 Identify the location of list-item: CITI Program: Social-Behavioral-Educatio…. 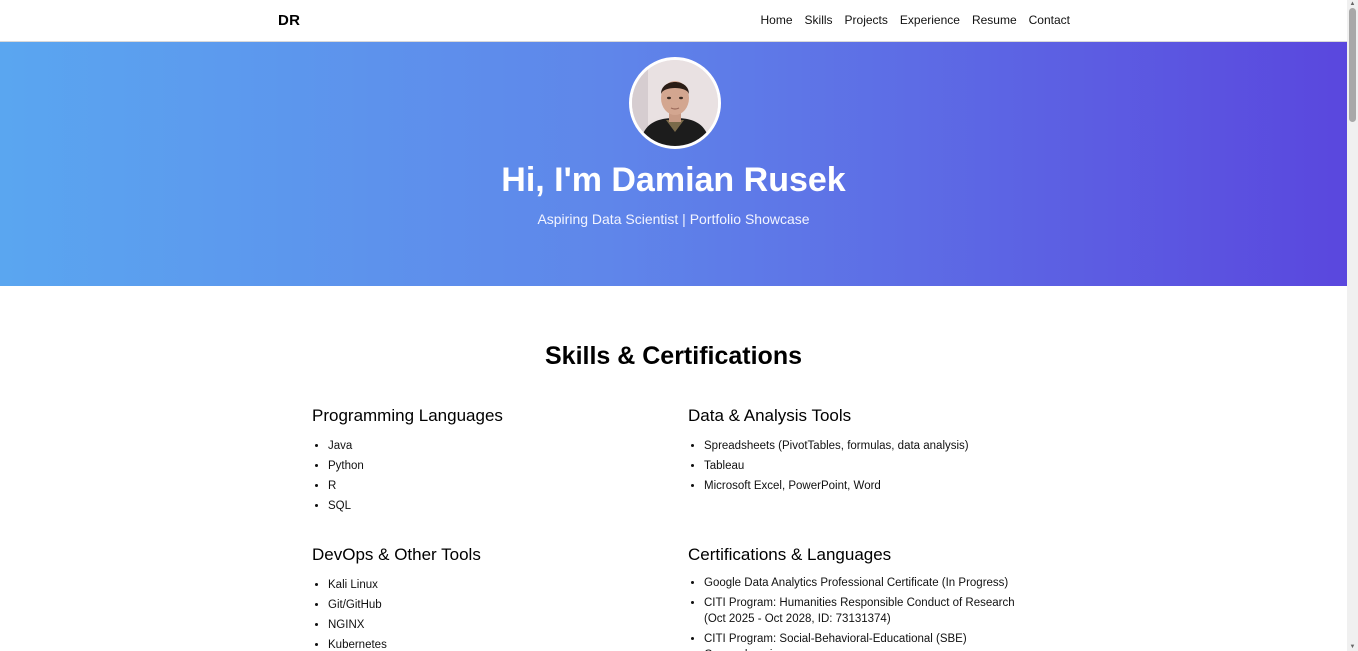
(871, 641).